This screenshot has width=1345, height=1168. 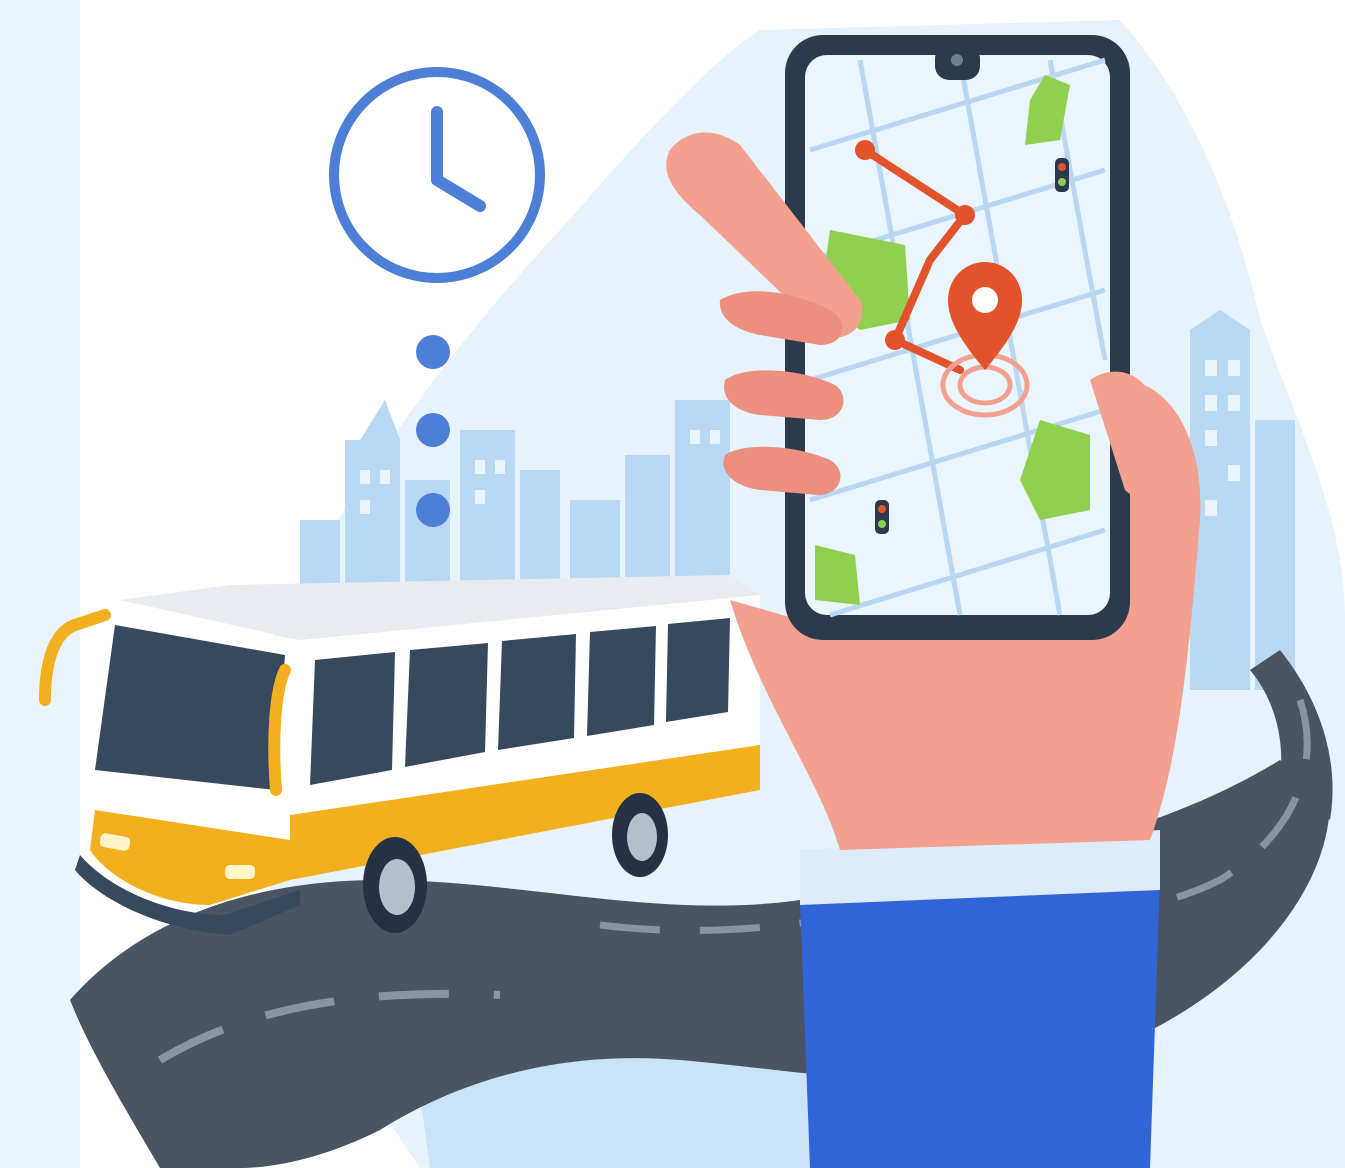 What do you see at coordinates (433, 431) in the screenshot?
I see `clock-dots` at bounding box center [433, 431].